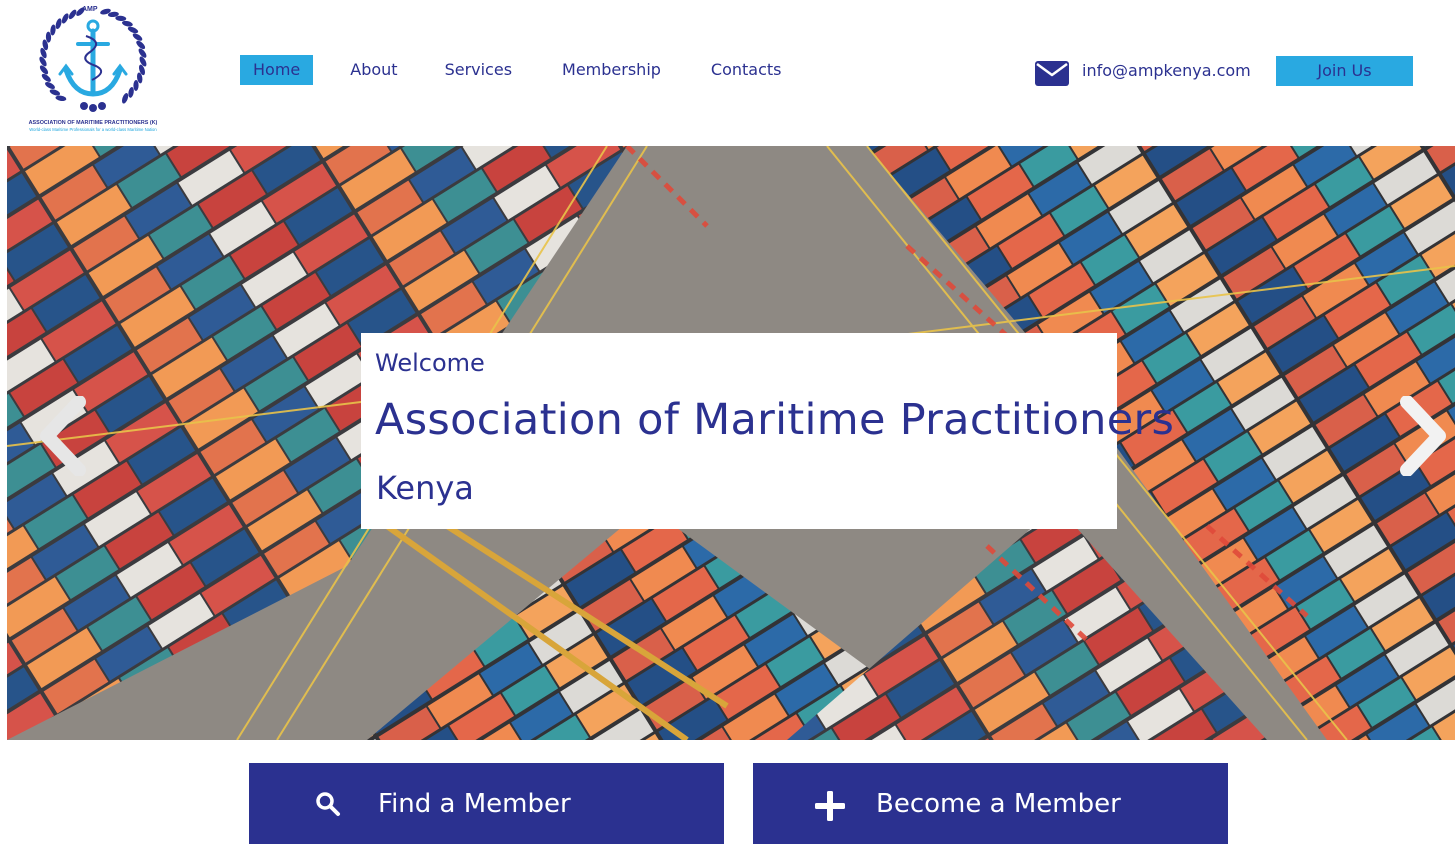  I want to click on main-nav: Home About Services Membership Contacts, so click(511, 70).